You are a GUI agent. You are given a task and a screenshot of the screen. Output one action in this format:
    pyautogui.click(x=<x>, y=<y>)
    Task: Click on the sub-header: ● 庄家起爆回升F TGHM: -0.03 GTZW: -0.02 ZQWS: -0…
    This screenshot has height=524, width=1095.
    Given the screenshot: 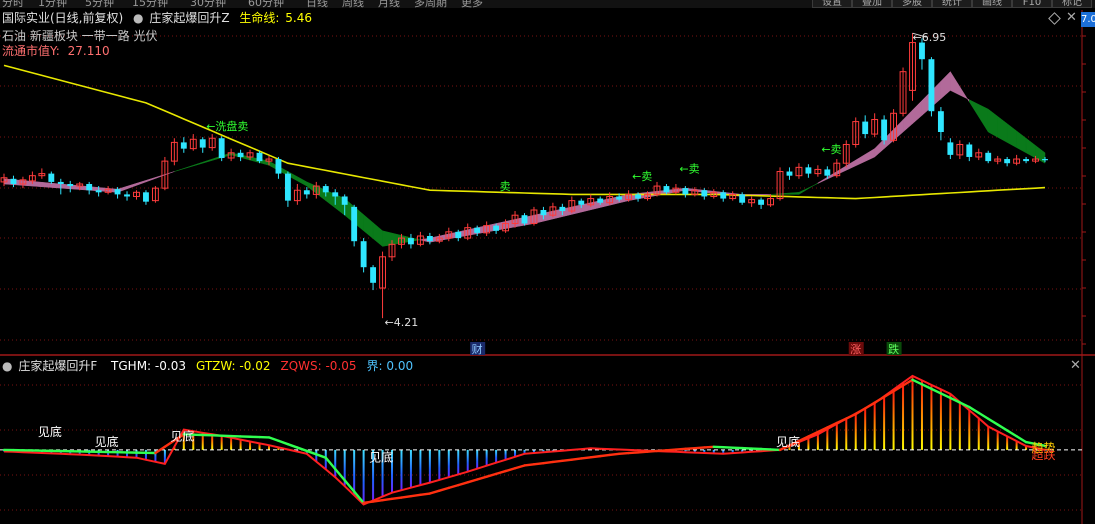 What is the action you would take?
    pyautogui.click(x=213, y=366)
    